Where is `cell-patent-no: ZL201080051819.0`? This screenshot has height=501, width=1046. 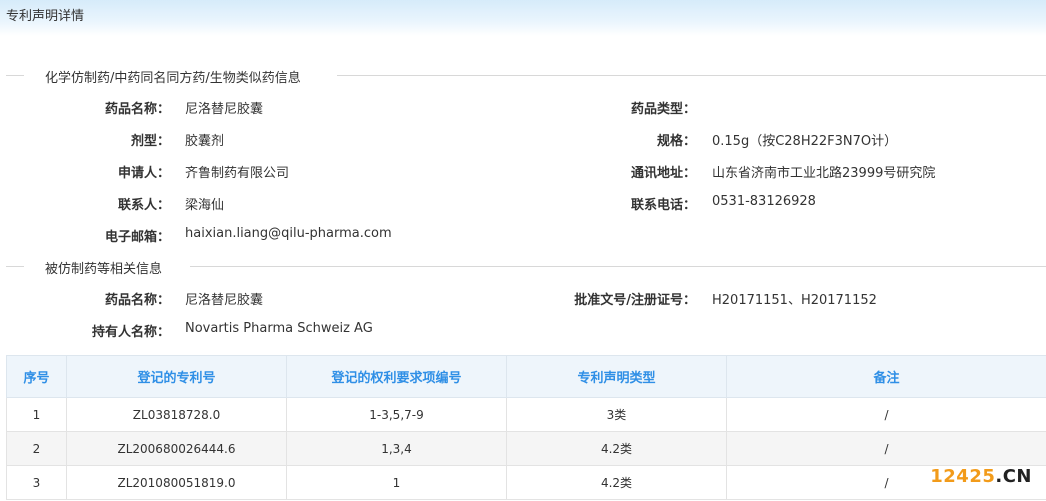
cell-patent-no: ZL201080051819.0 is located at coordinates (176, 482).